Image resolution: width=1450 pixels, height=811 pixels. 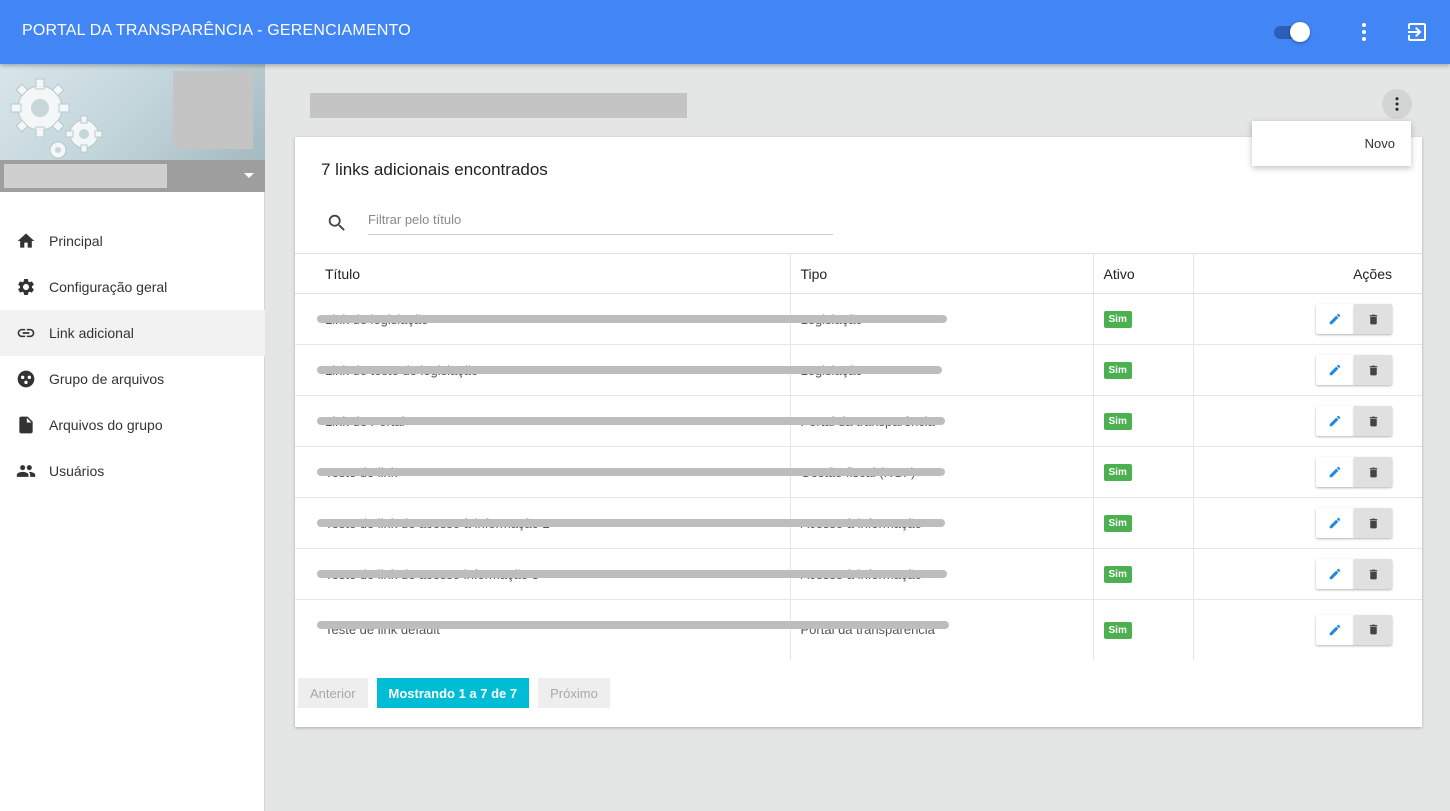 I want to click on cell-titulo: Teste de link, so click(x=620, y=472).